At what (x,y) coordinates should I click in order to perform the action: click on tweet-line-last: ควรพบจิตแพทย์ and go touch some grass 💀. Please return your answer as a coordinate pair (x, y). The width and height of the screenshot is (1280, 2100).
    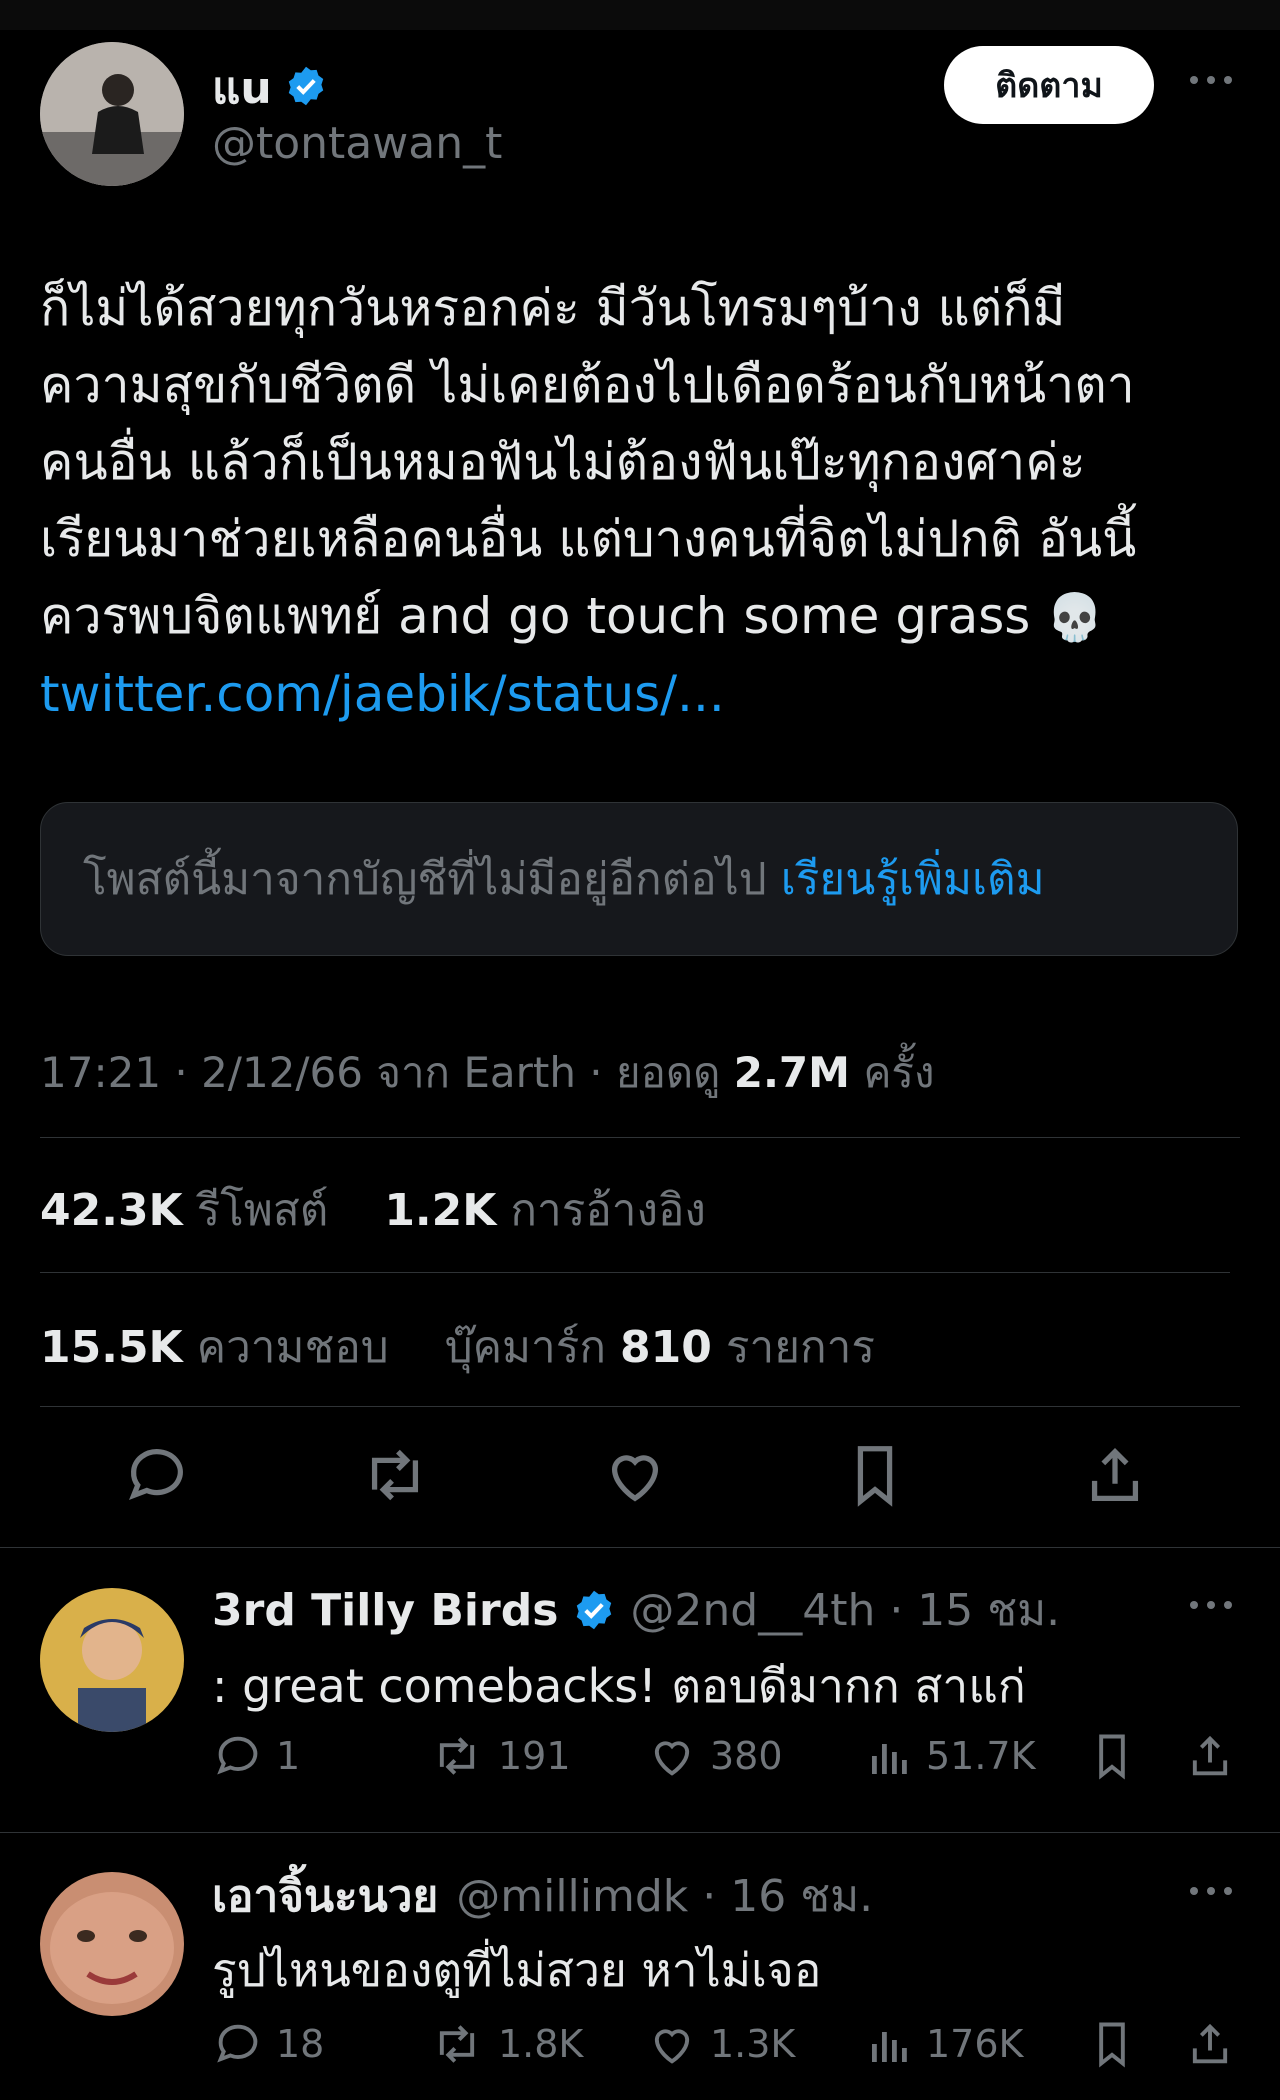
    Looking at the image, I should click on (640, 617).